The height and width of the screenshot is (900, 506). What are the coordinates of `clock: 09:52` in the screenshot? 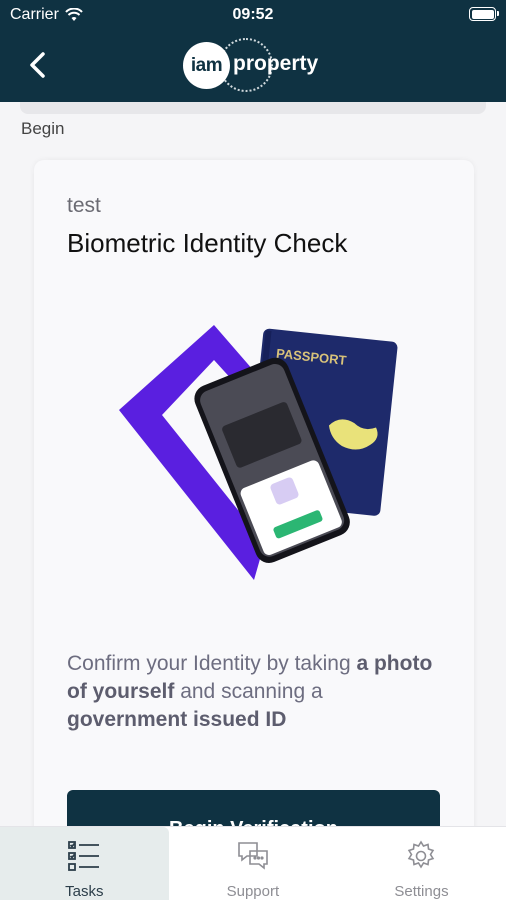 It's located at (253, 14).